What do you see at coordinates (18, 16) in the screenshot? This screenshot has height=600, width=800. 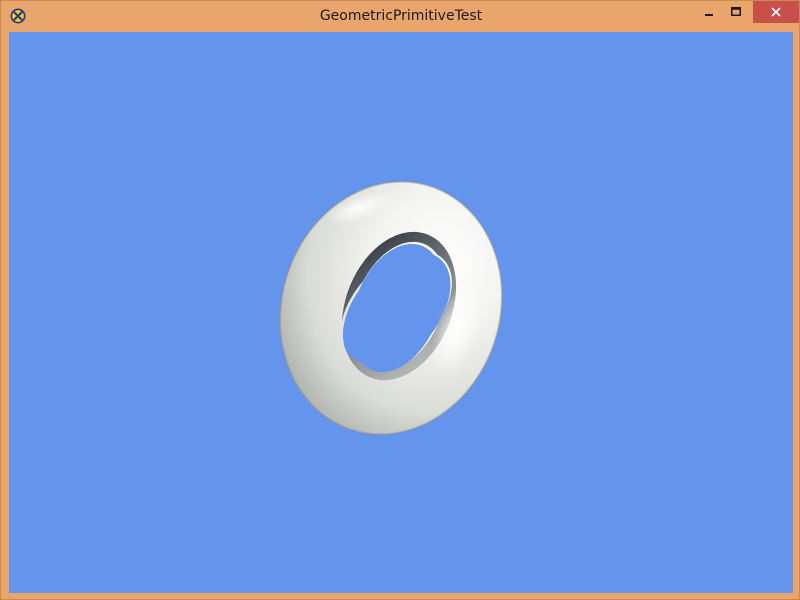 I see `directx-app-icon` at bounding box center [18, 16].